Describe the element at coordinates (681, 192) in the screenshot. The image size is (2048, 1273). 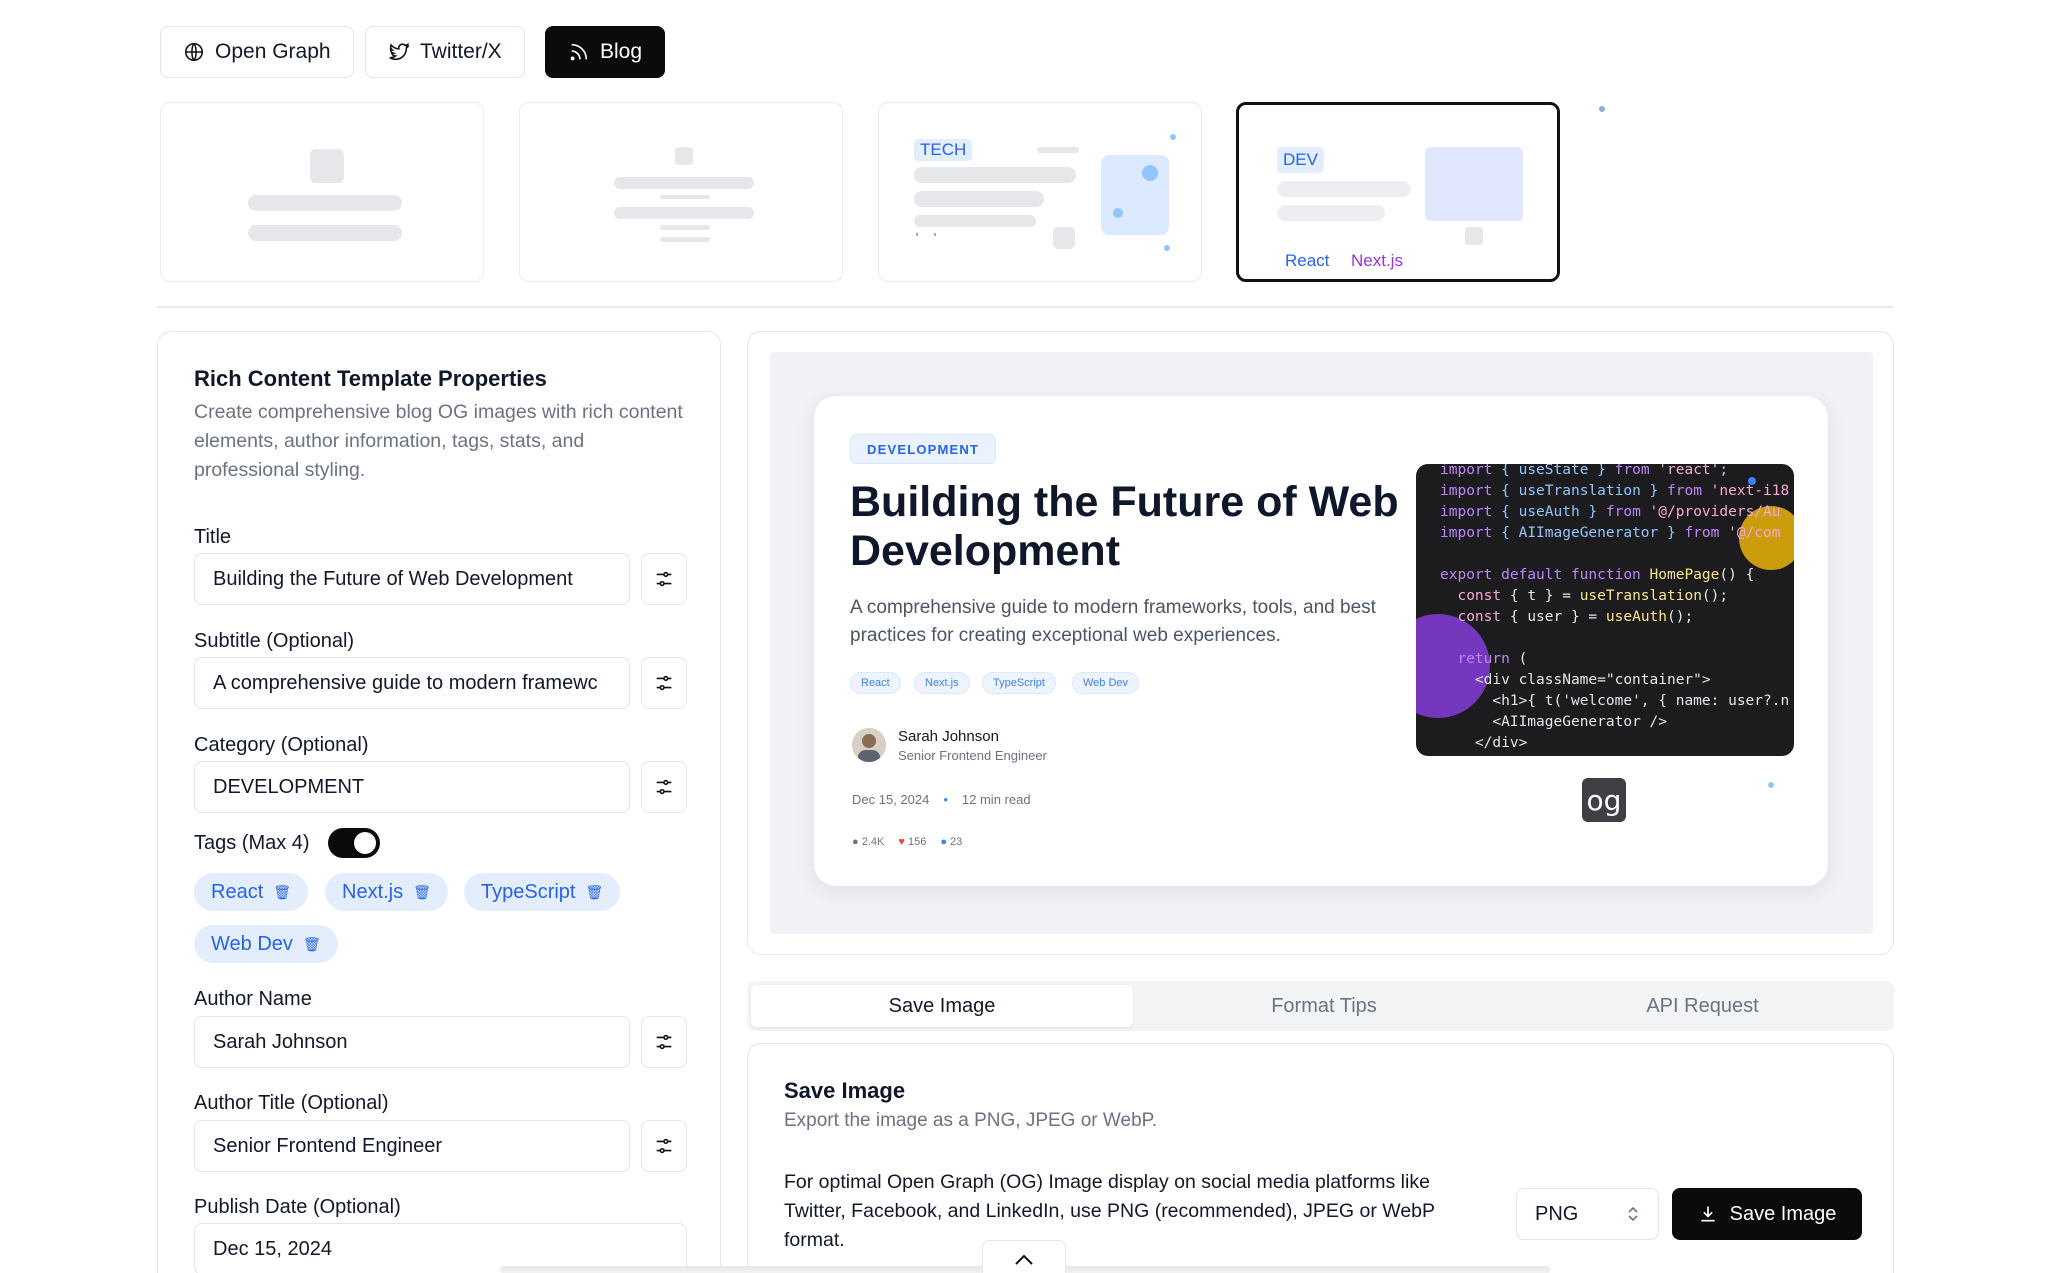
I see `template-thumb-minimal` at that location.